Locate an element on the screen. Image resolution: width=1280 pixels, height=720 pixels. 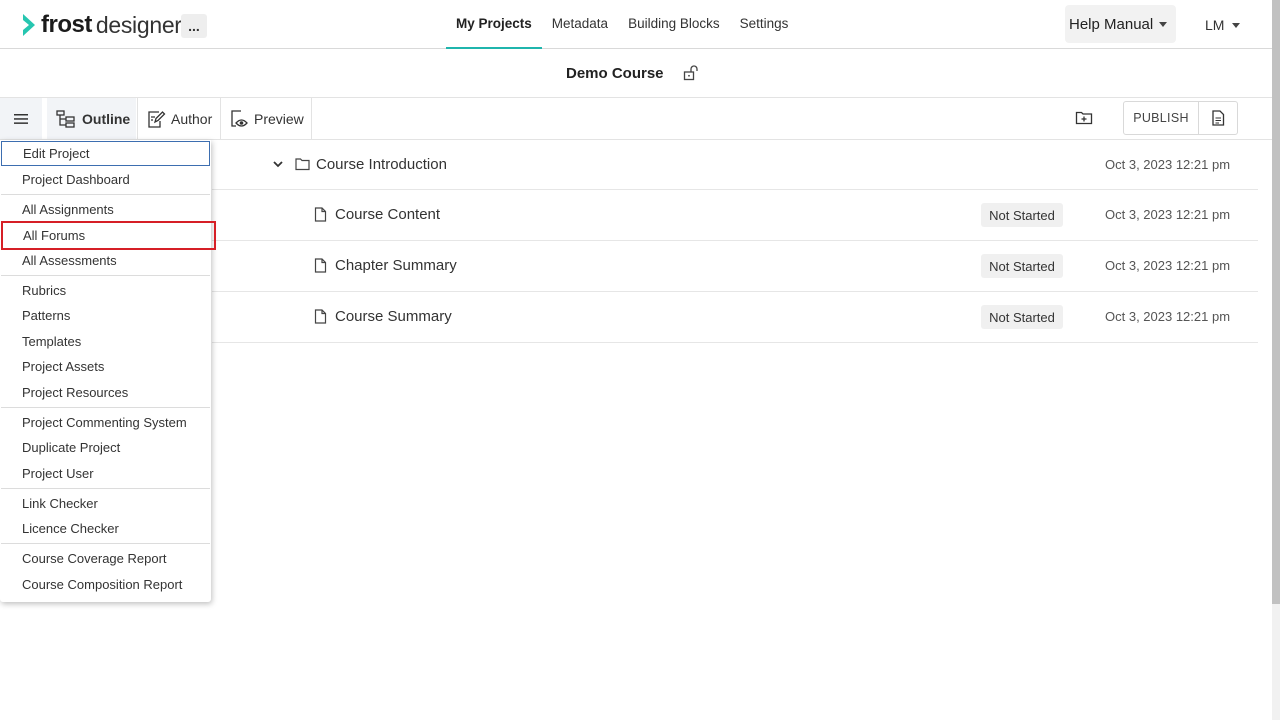
nav-metadata: Metadata is located at coordinates (580, 24).